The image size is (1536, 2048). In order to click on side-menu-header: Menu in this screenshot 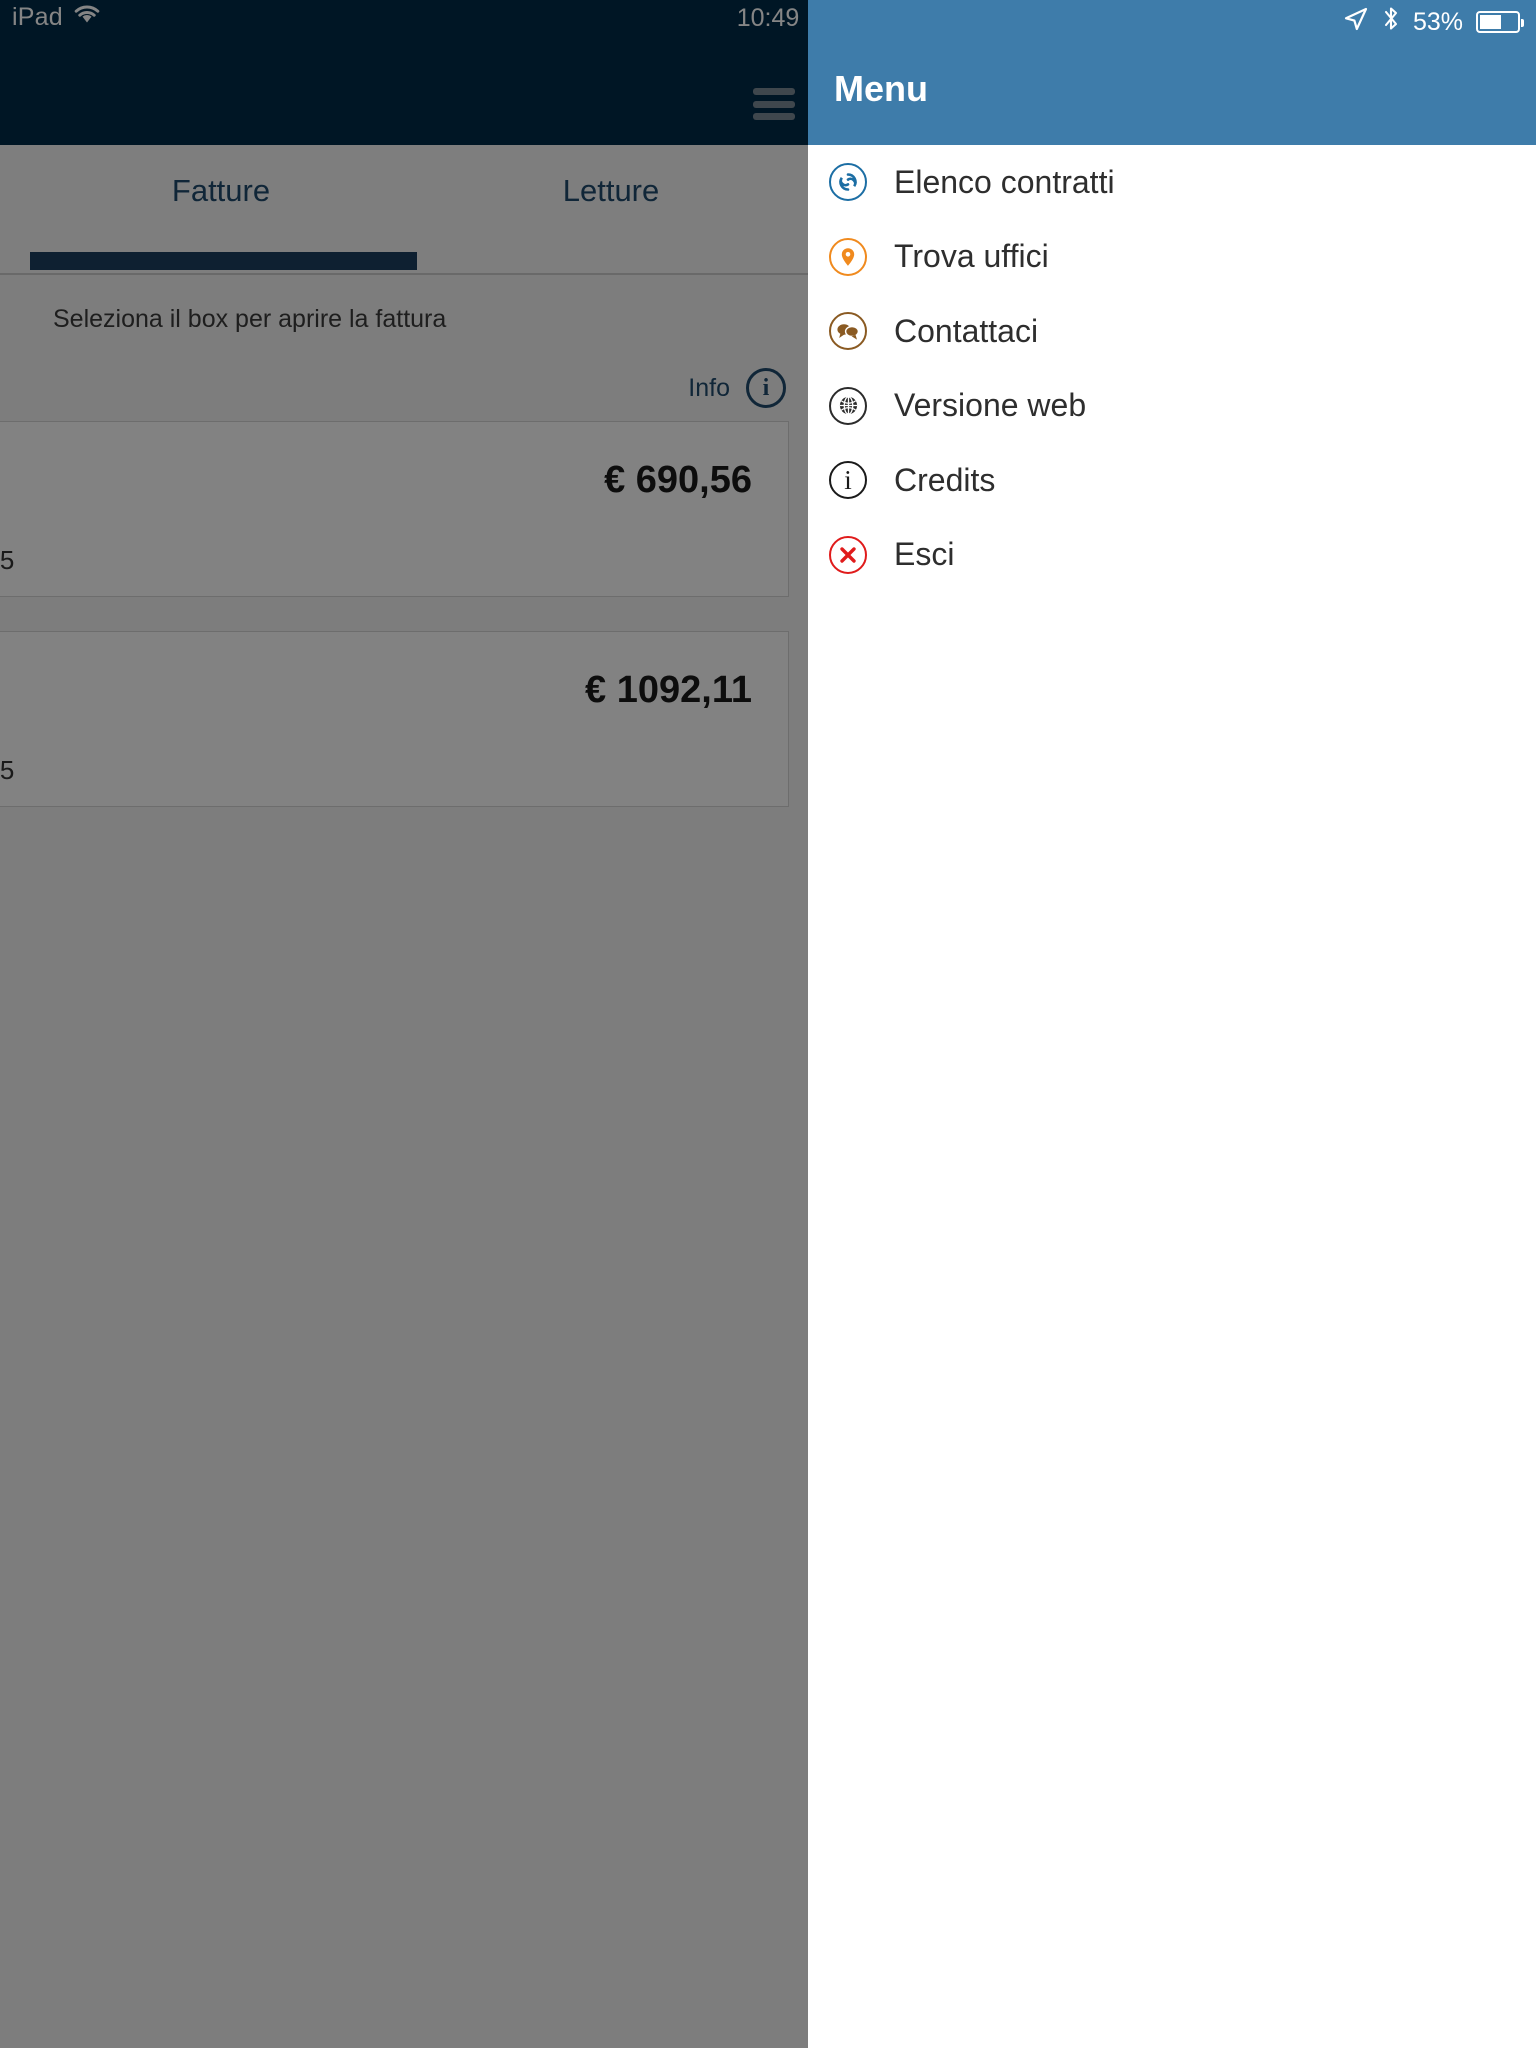, I will do `click(1172, 92)`.